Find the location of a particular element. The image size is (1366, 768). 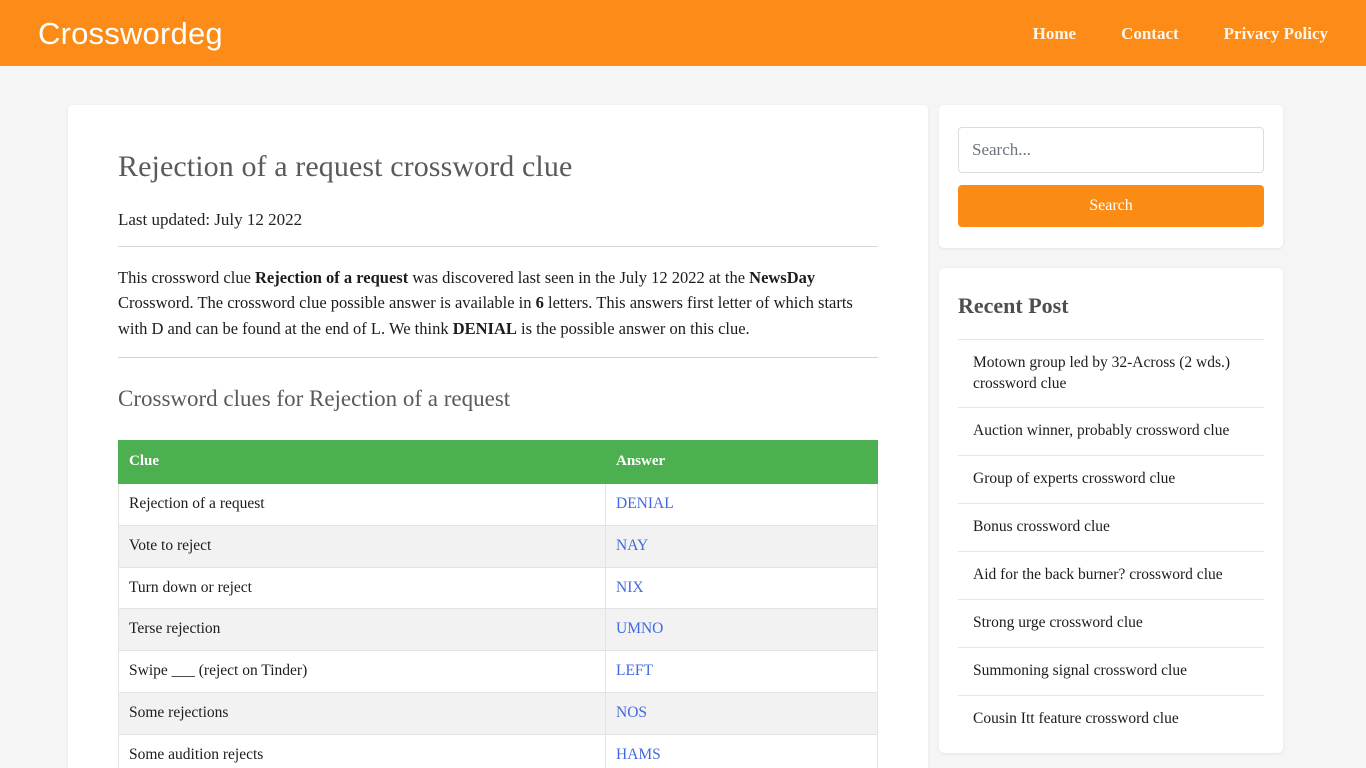

cell-answer: UMNO is located at coordinates (741, 630).